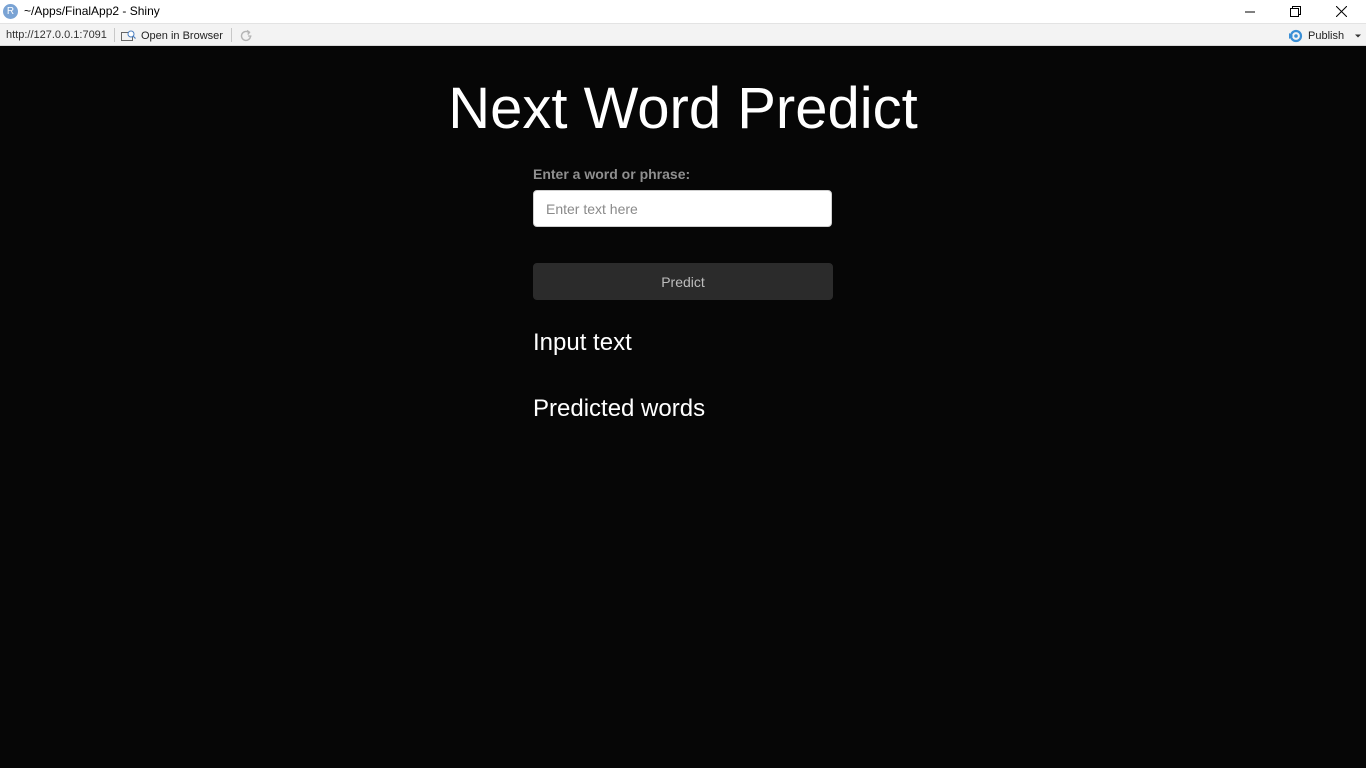 The width and height of the screenshot is (1366, 768). Describe the element at coordinates (683, 108) in the screenshot. I see `page-title: Next Word Predict` at that location.